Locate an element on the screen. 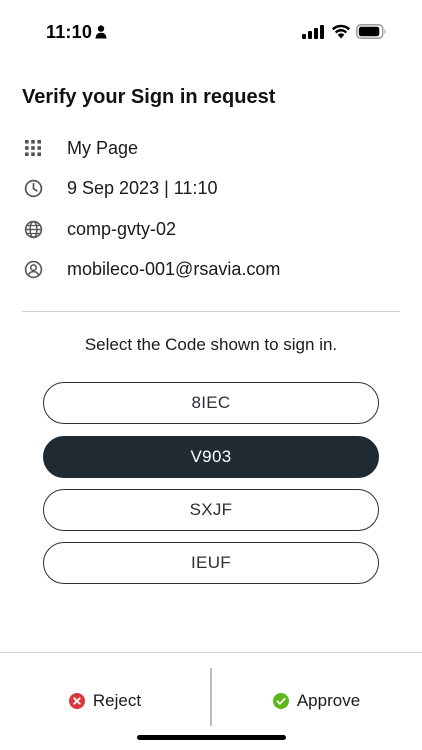  code-option-3: SXJF is located at coordinates (211, 510).